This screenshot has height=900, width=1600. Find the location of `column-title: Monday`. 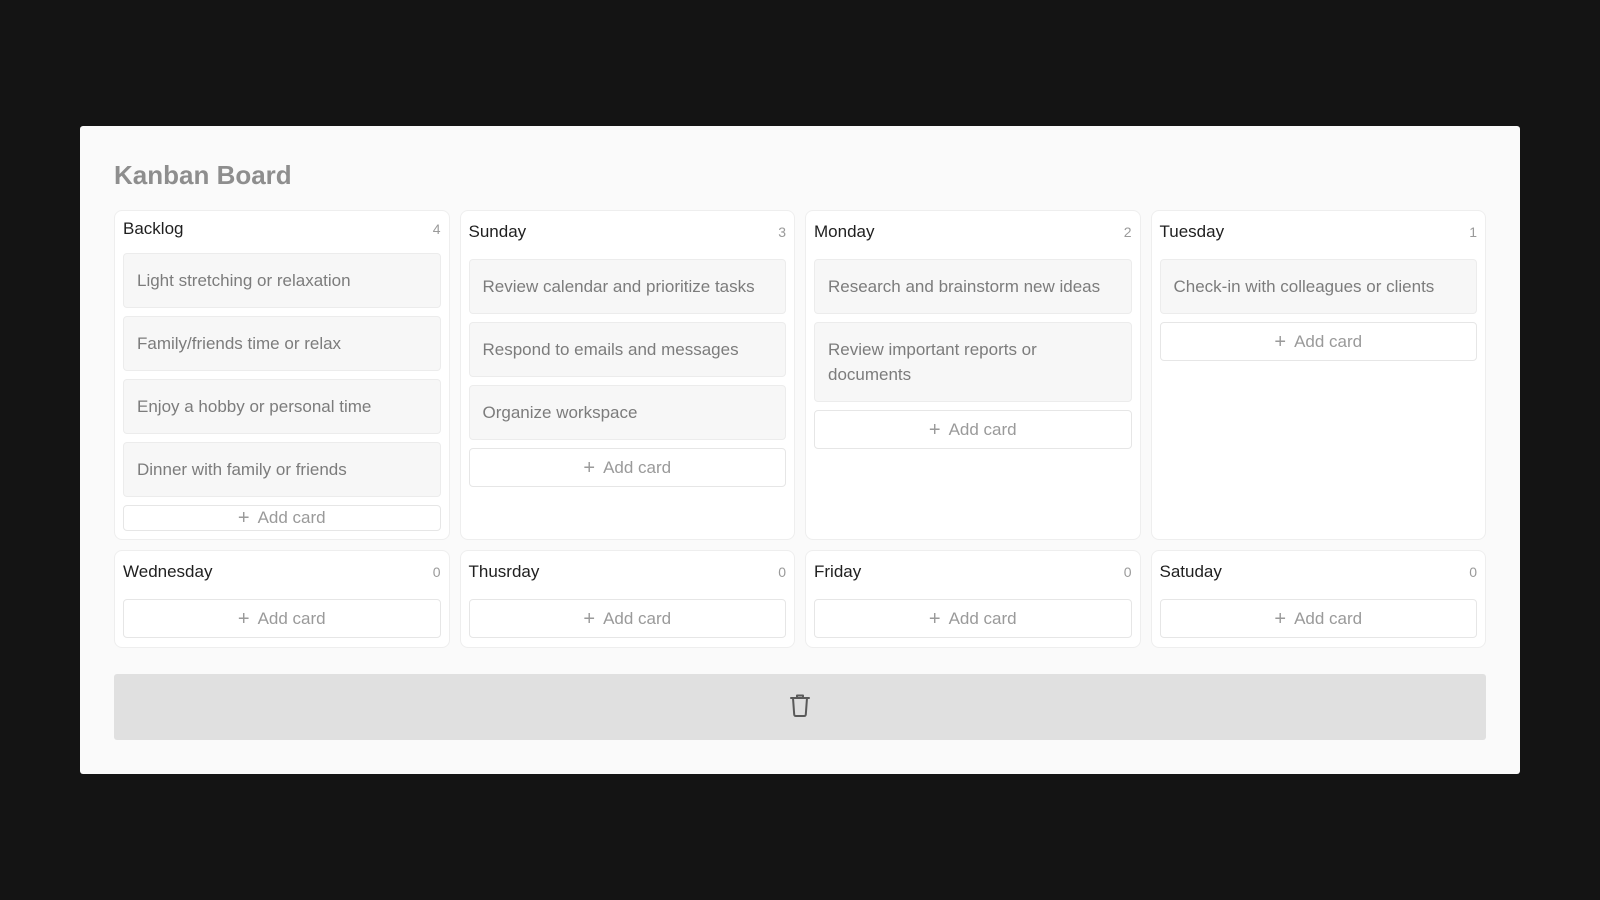

column-title: Monday is located at coordinates (844, 231).